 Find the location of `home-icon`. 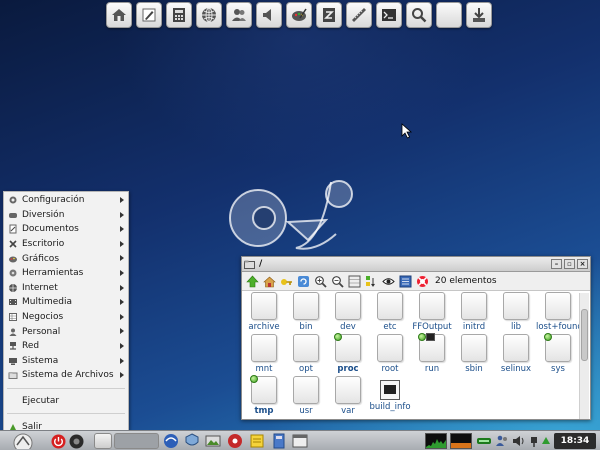

home-icon is located at coordinates (269, 281).